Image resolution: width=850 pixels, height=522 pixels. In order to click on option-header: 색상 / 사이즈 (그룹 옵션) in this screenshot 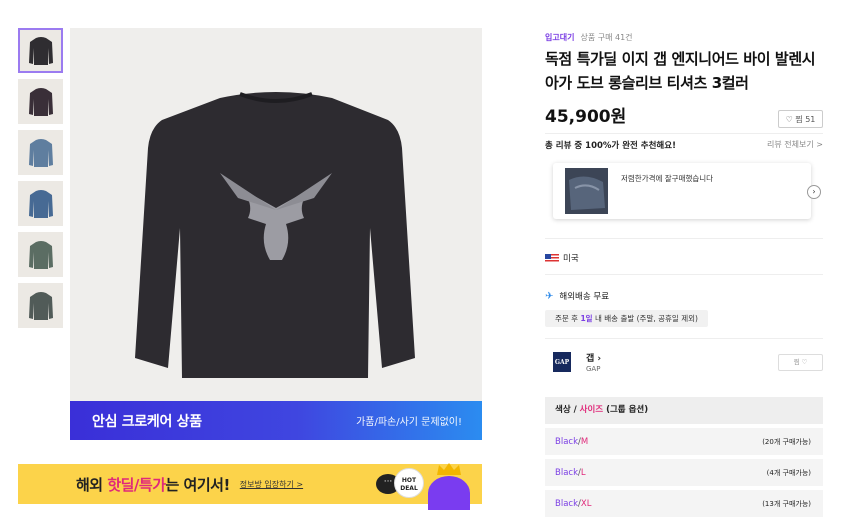, I will do `click(684, 410)`.